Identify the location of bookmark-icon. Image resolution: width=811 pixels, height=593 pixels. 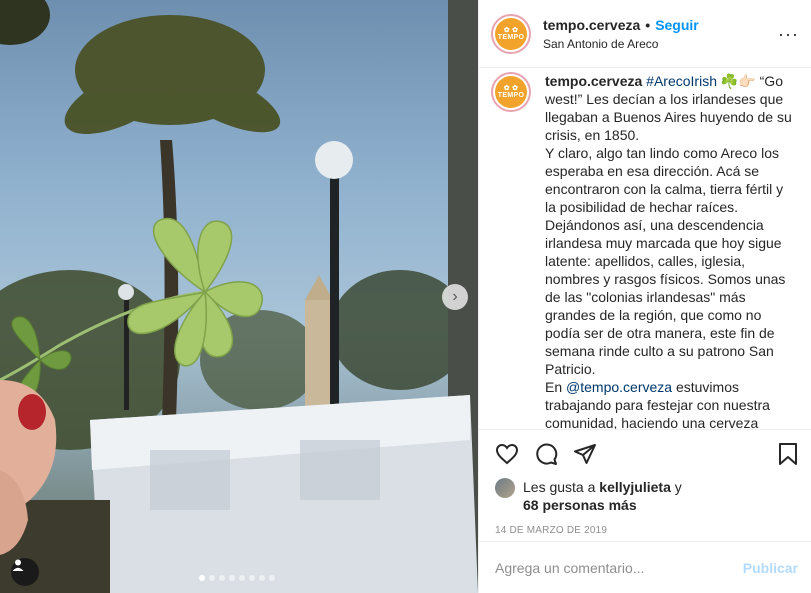
(788, 454).